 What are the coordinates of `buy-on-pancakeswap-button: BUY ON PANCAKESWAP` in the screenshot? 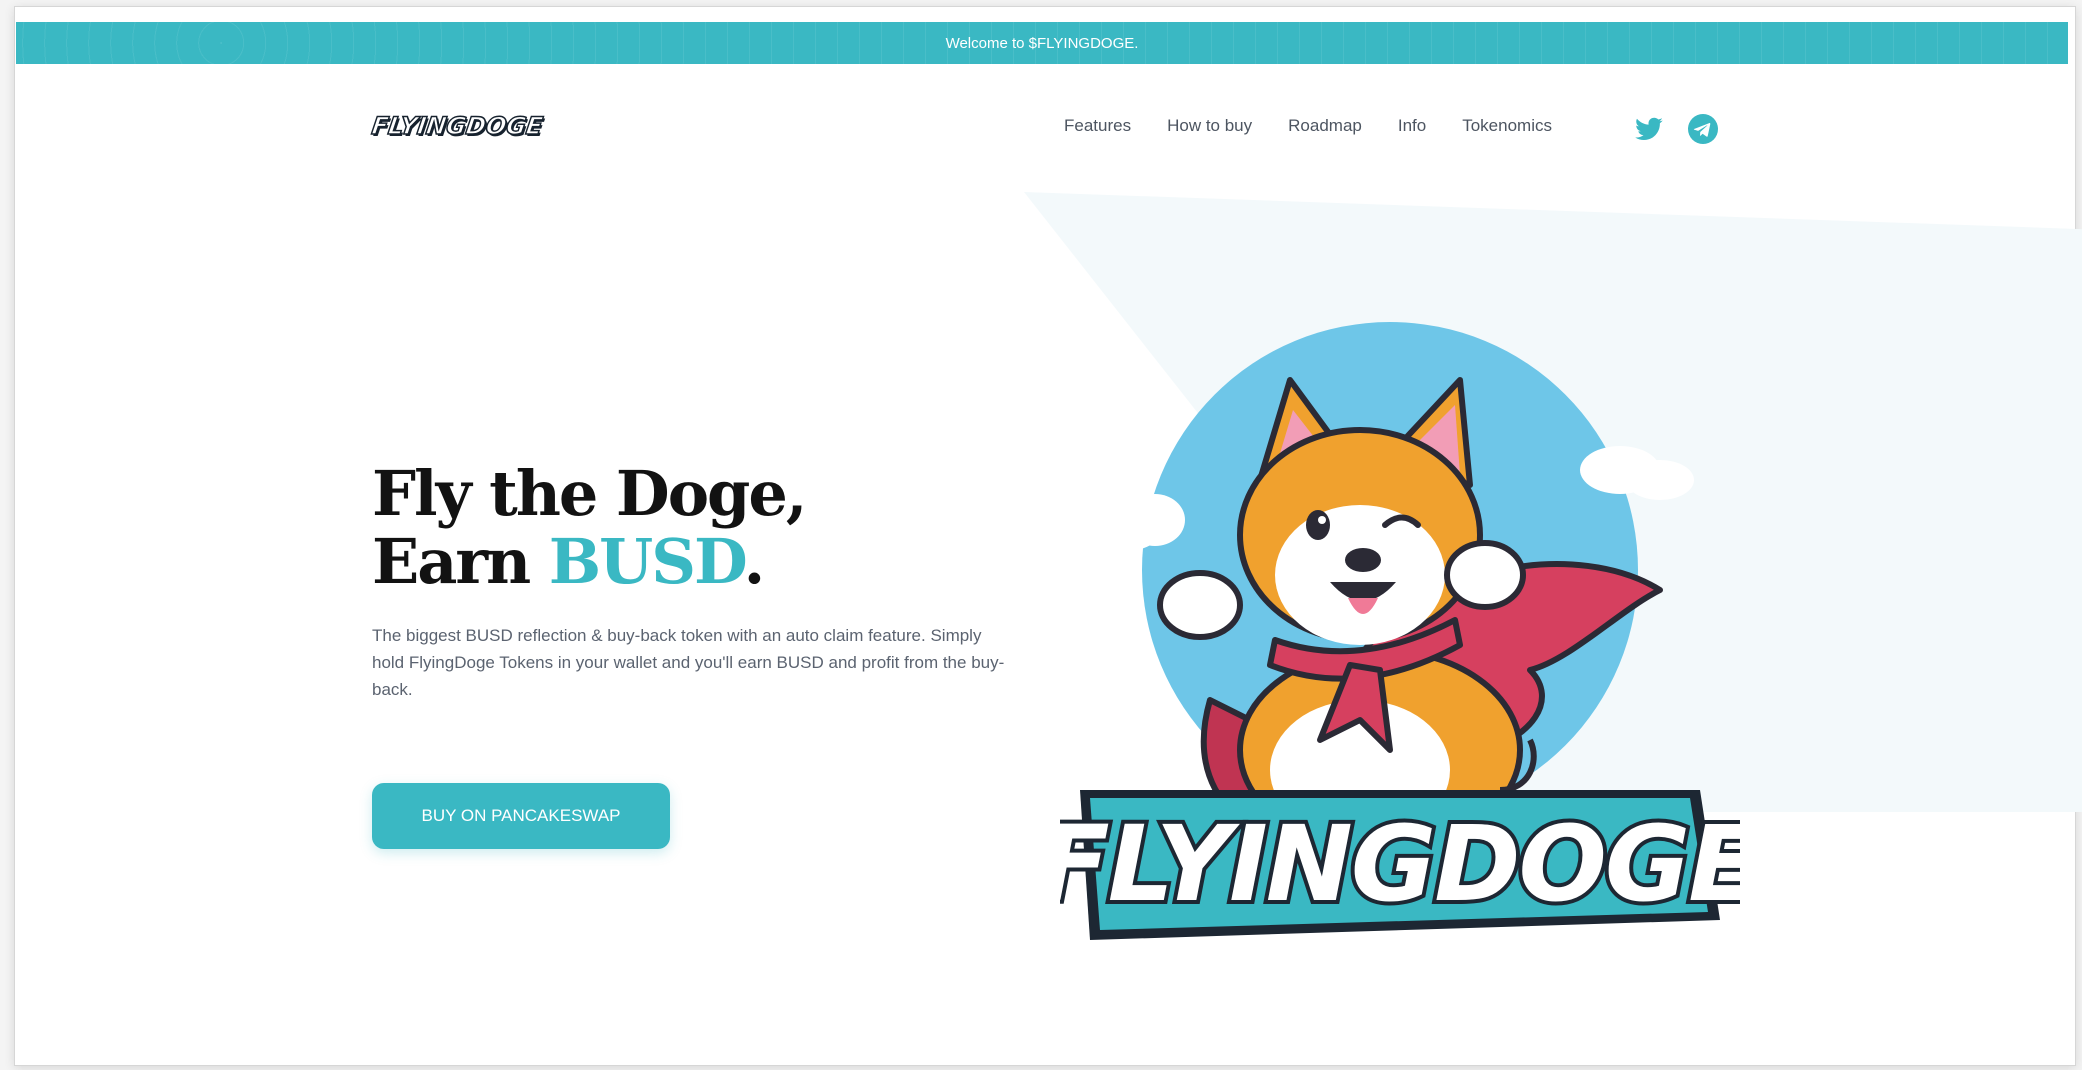 It's located at (521, 816).